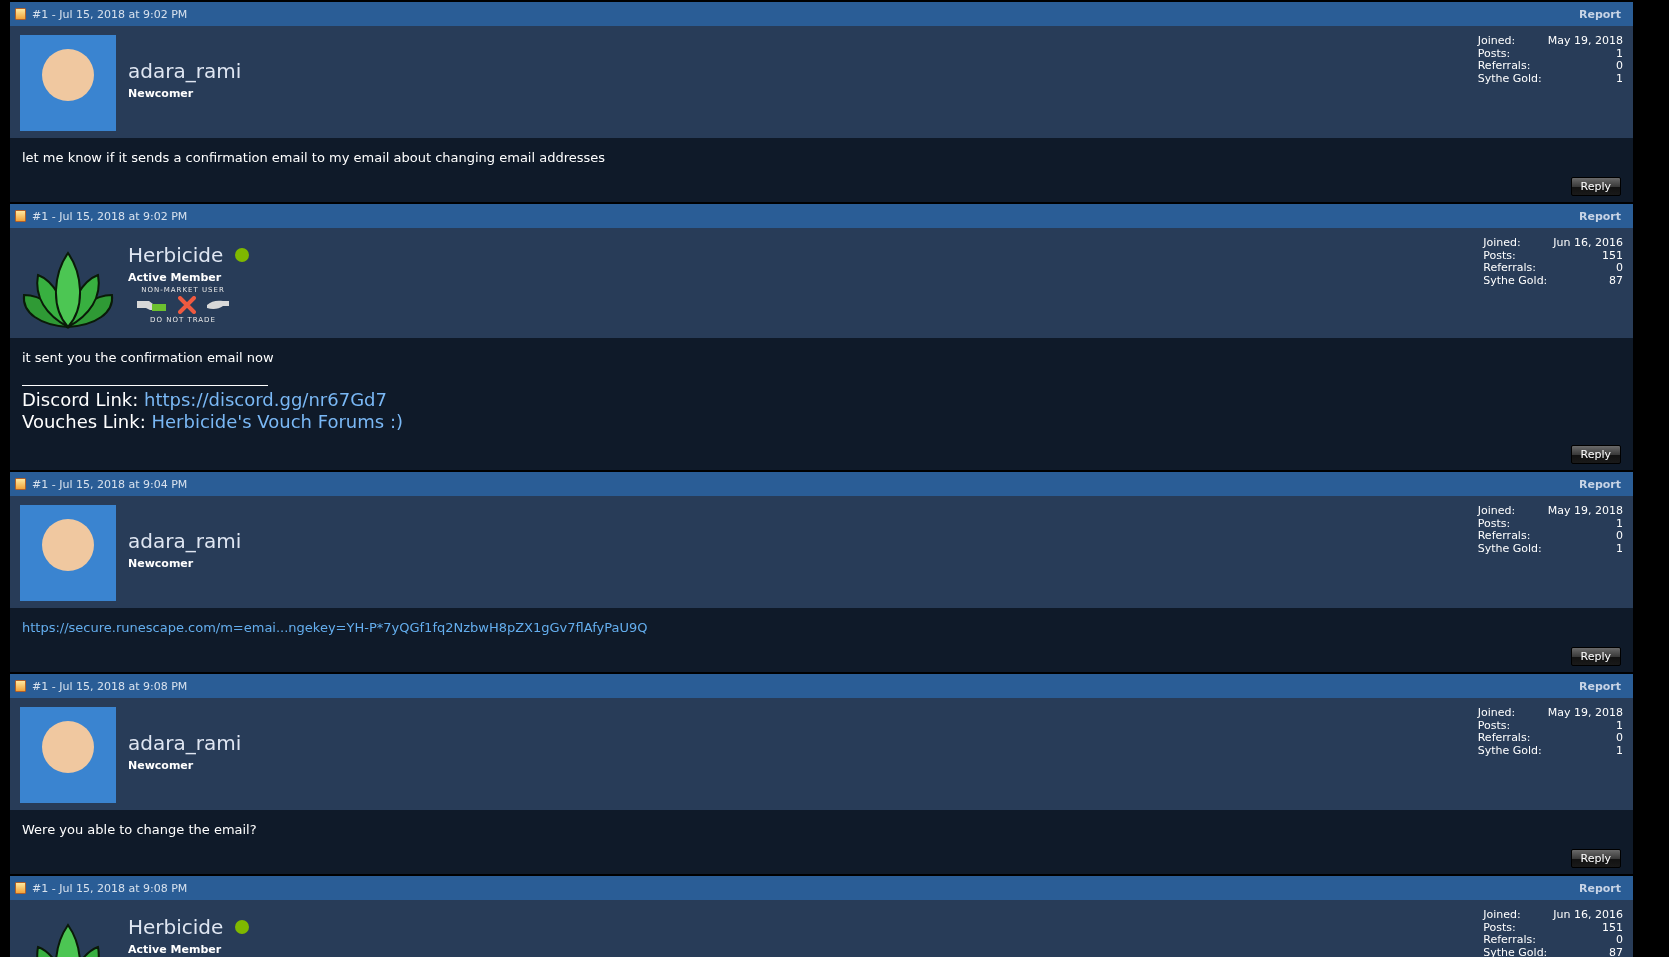  I want to click on signature-line: Vouches Link: Herbicide's Vouch Forums :), so click(213, 422).